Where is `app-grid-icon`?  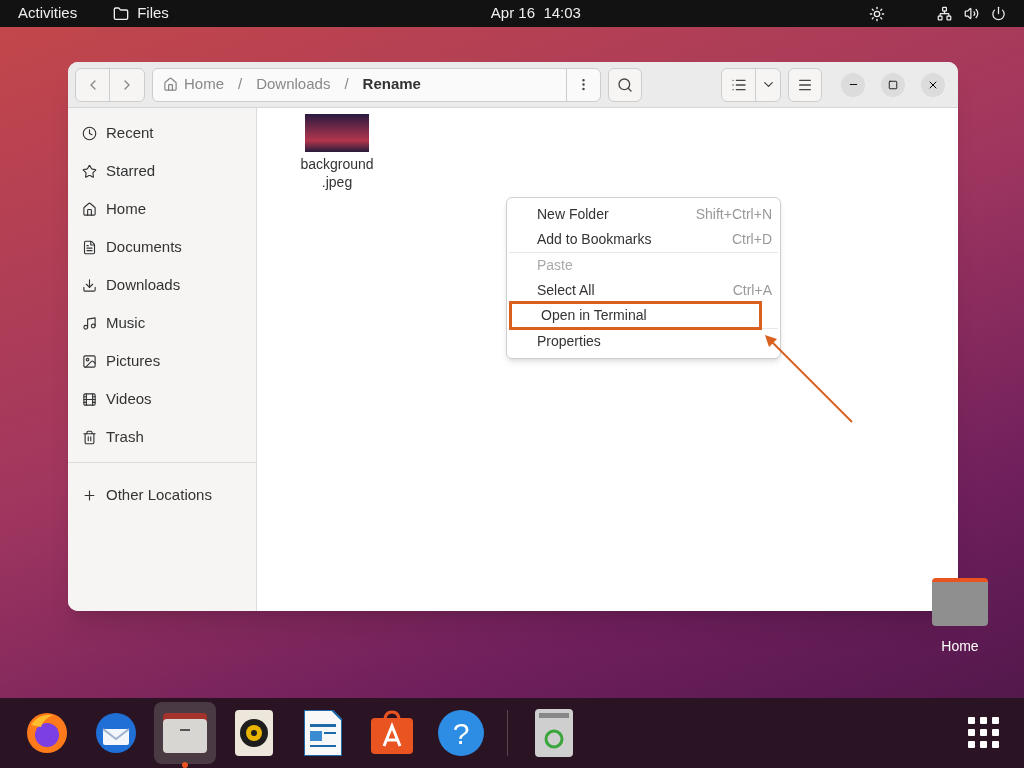 app-grid-icon is located at coordinates (984, 733).